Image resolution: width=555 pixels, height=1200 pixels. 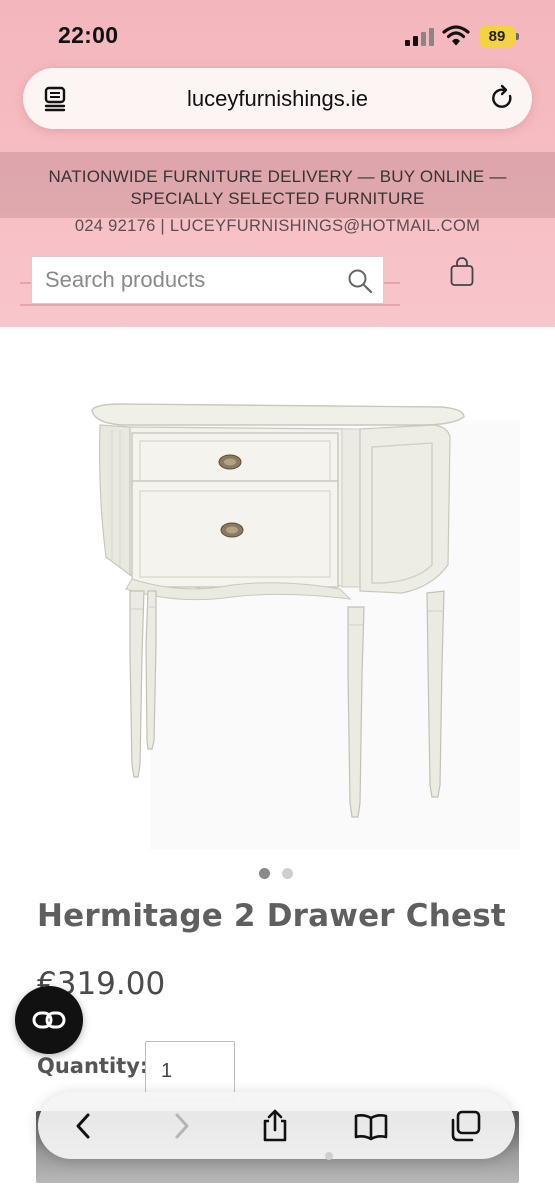 I want to click on address-bar: lucey­furnishings.ie, so click(x=277, y=98).